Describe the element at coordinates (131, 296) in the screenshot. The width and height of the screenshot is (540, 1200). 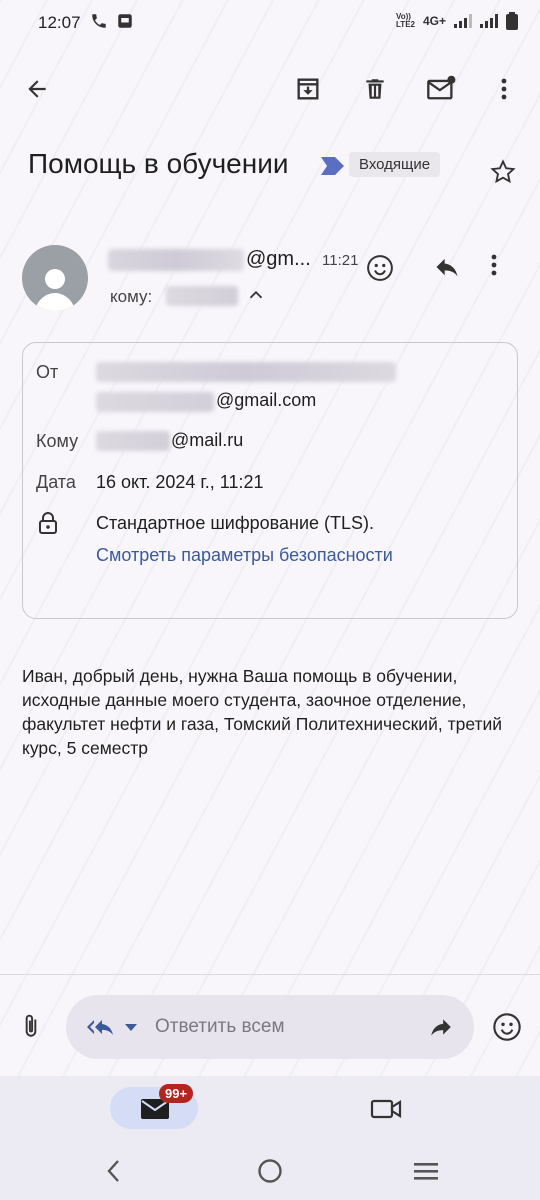
I see `recipient-label: кому:` at that location.